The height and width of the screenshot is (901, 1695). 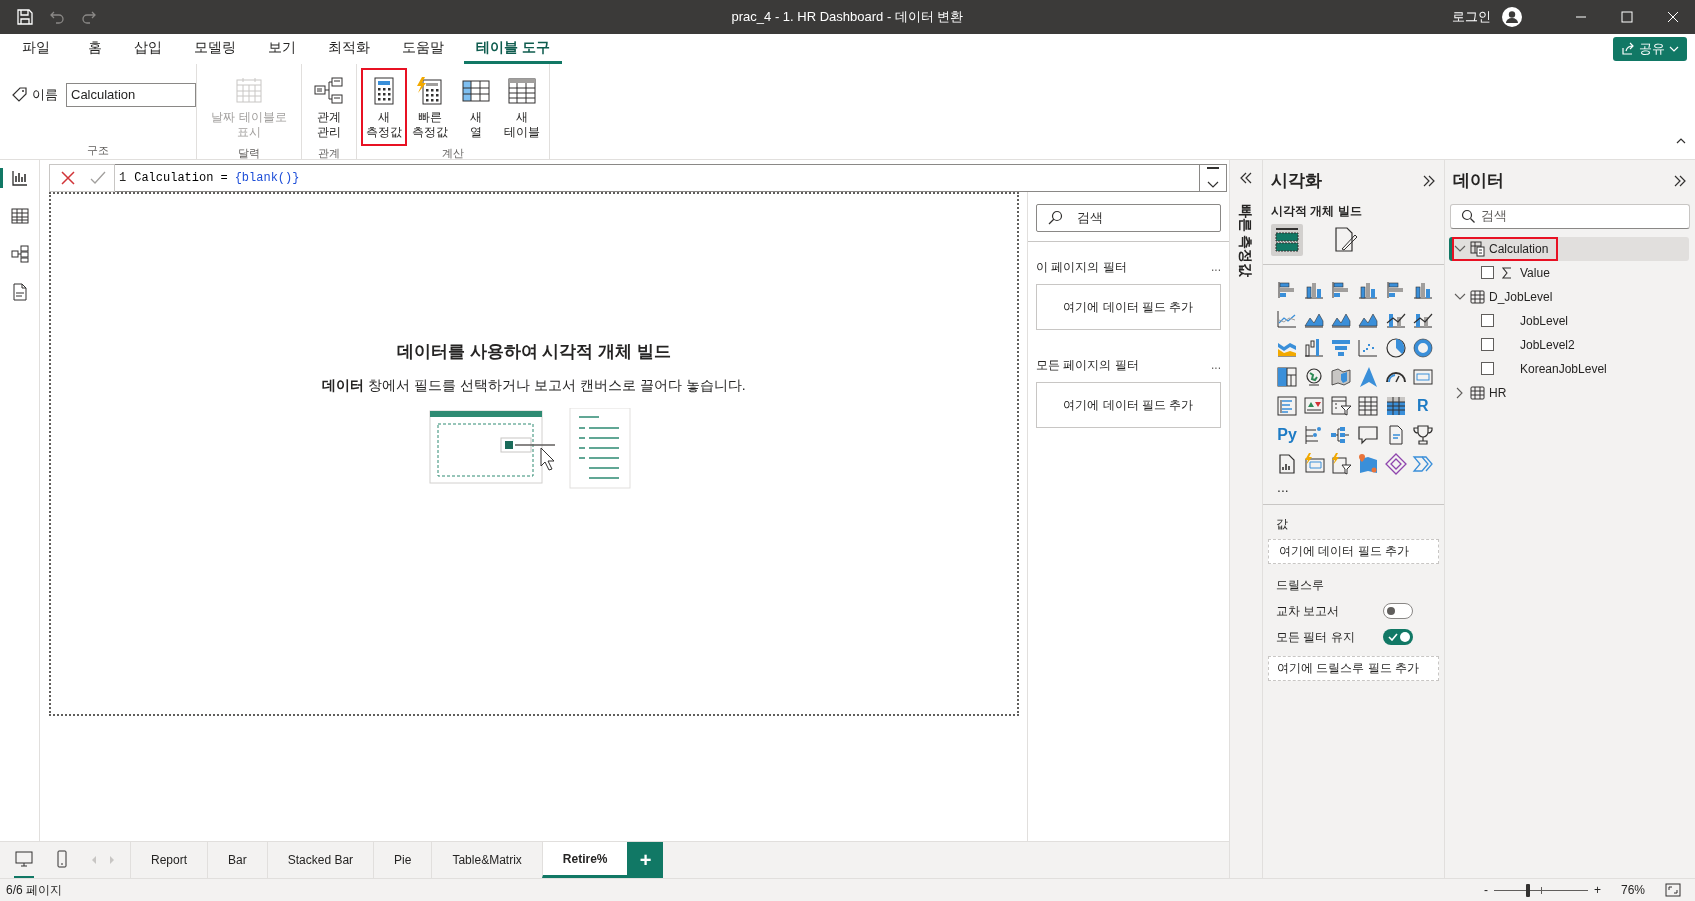 I want to click on diamond-icon, so click(x=1395, y=463).